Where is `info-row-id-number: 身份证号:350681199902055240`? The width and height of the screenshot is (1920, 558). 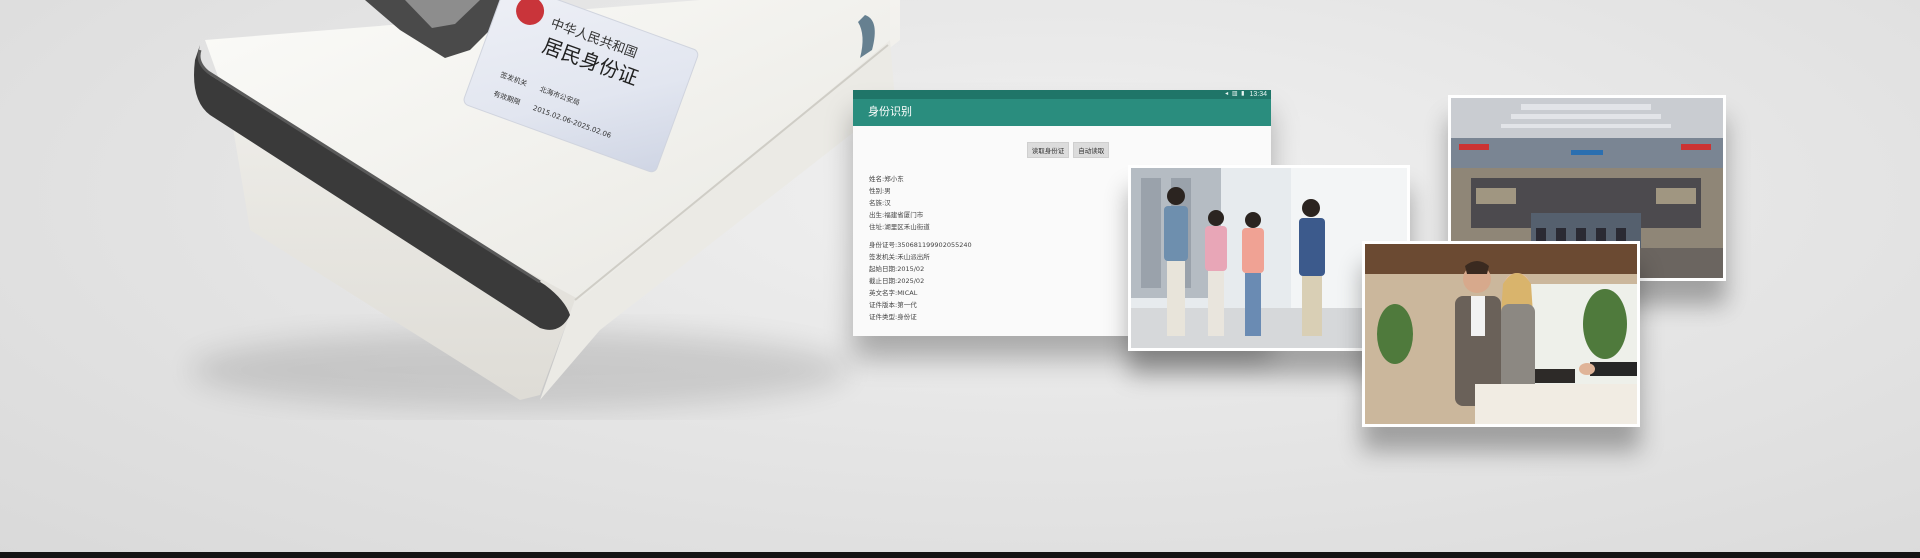 info-row-id-number: 身份证号:350681199902055240 is located at coordinates (920, 245).